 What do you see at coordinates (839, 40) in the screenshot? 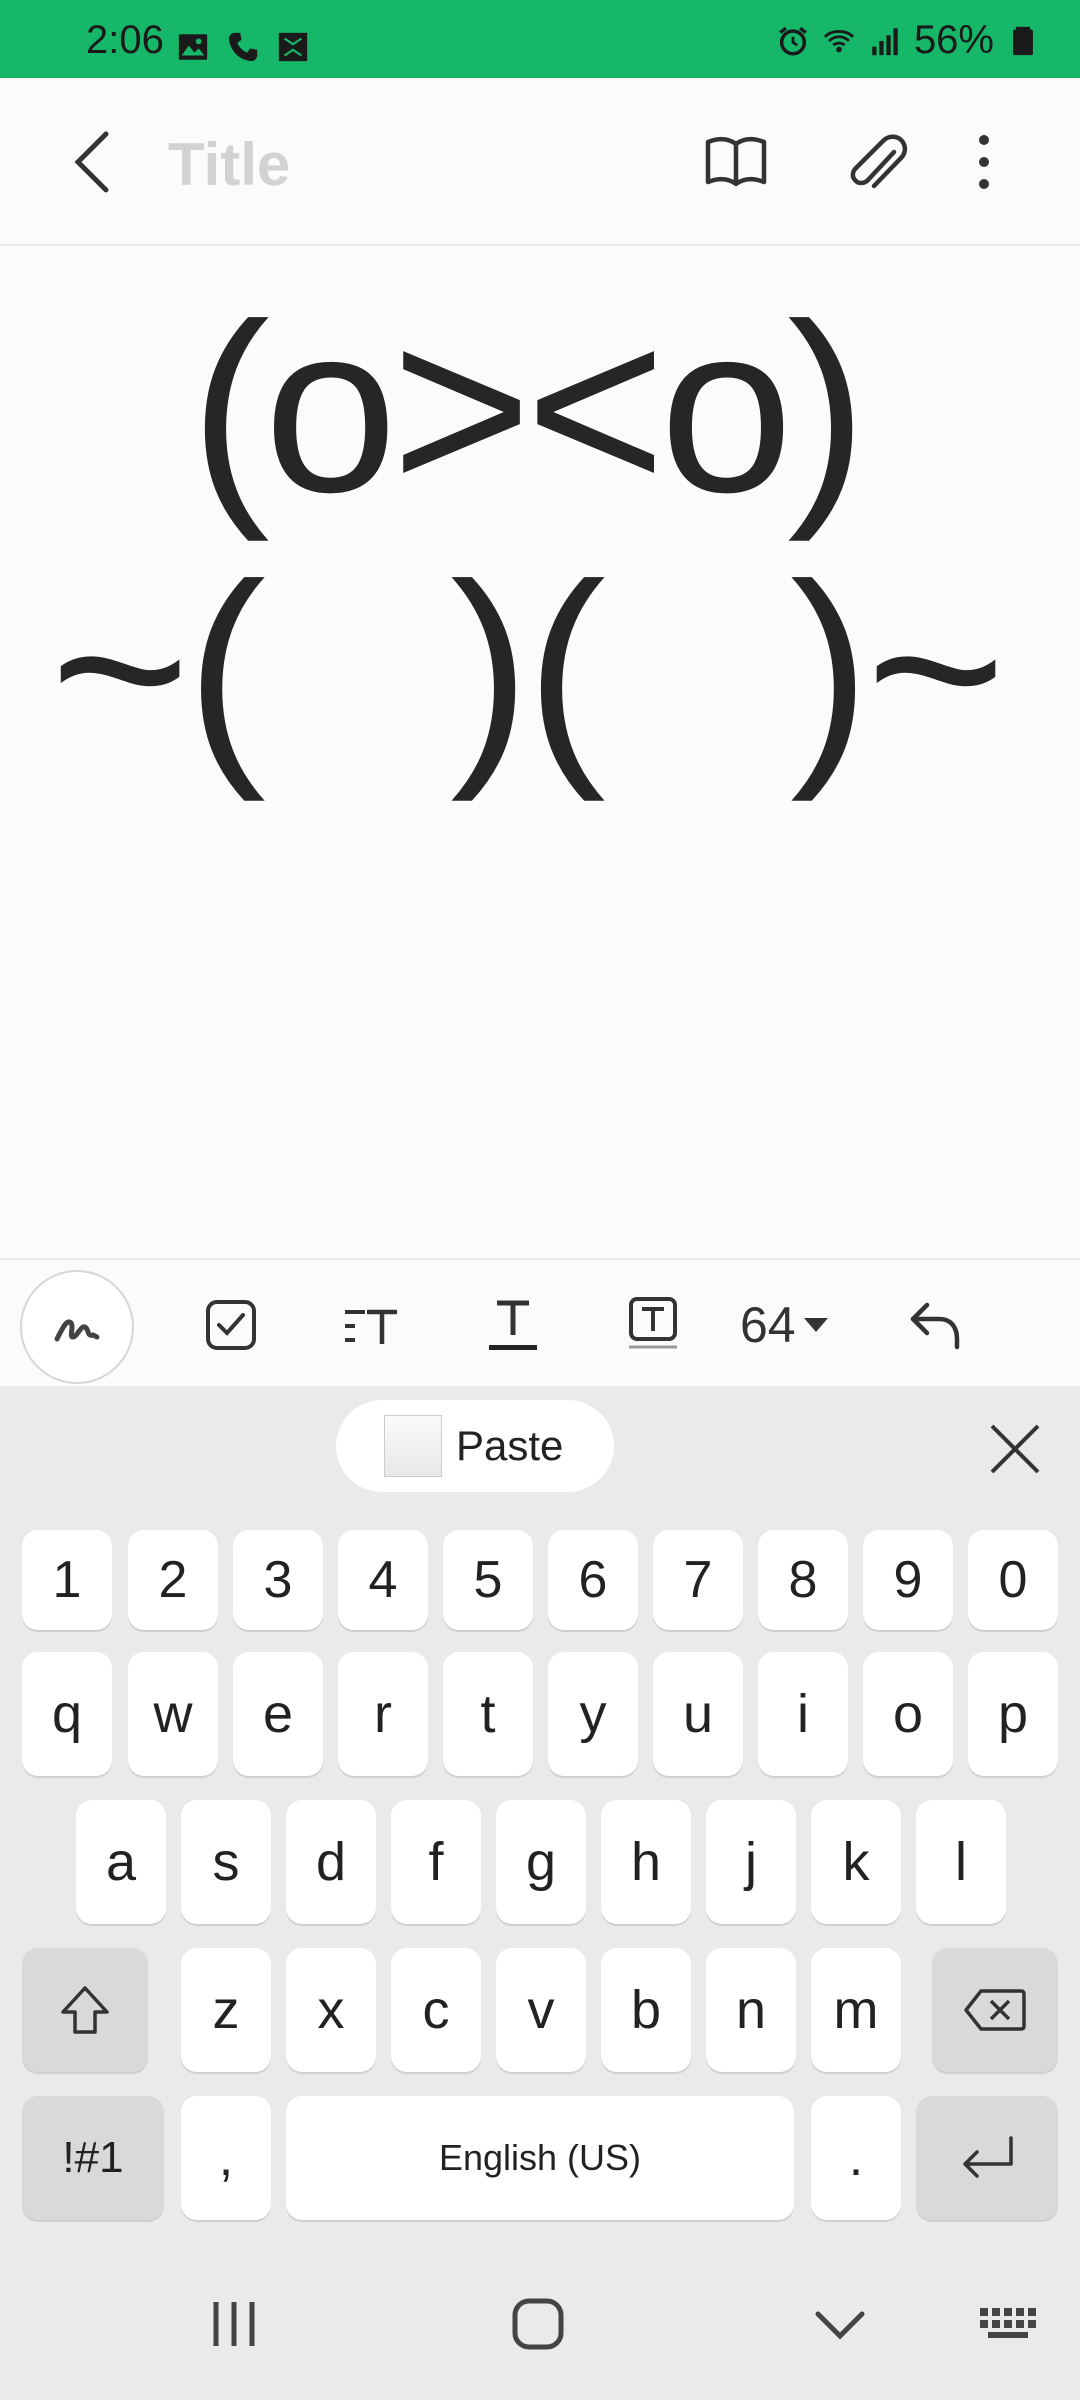
I see `wifi-icon` at bounding box center [839, 40].